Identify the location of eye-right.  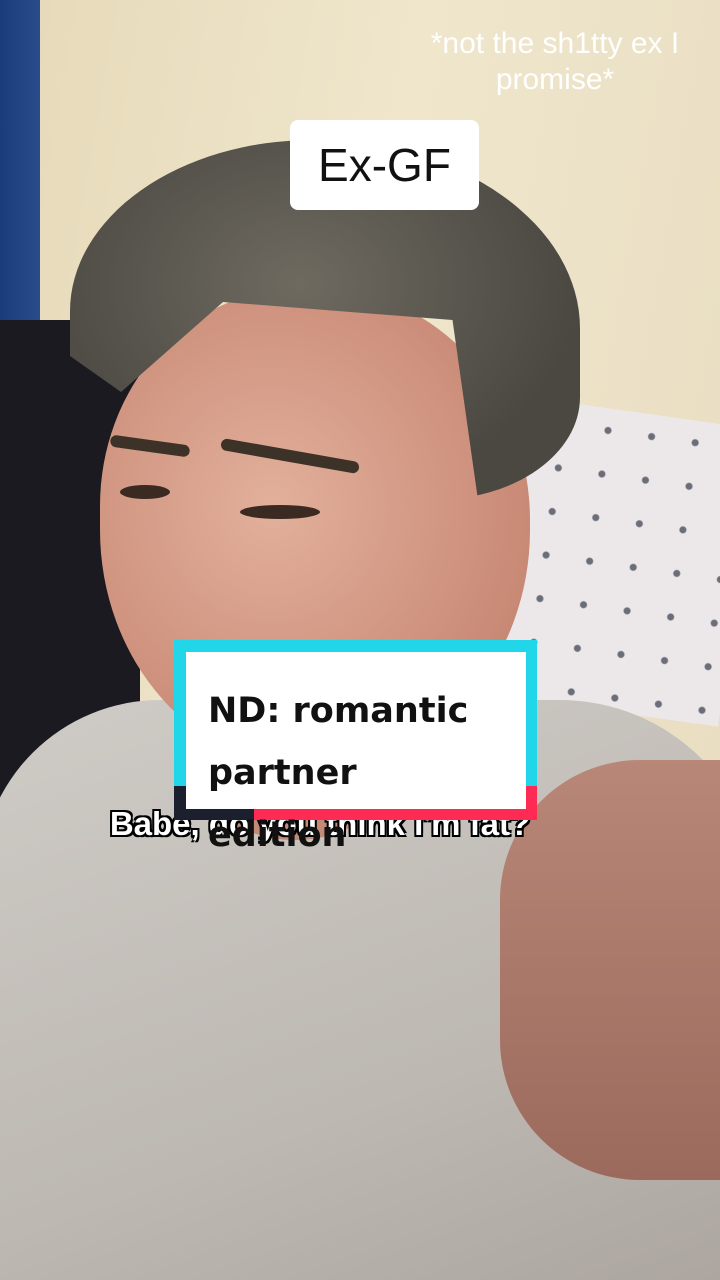
(280, 512).